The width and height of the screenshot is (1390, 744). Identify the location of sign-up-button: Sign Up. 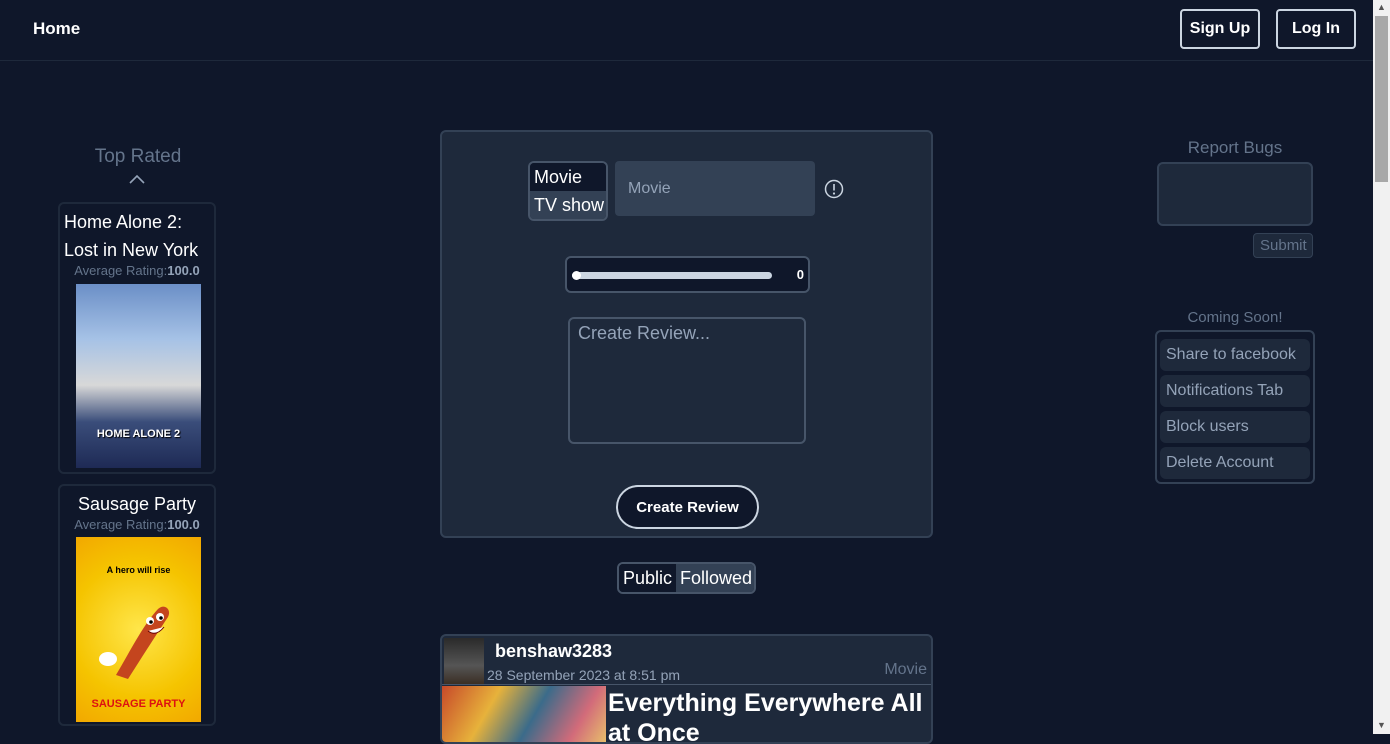
(1220, 29).